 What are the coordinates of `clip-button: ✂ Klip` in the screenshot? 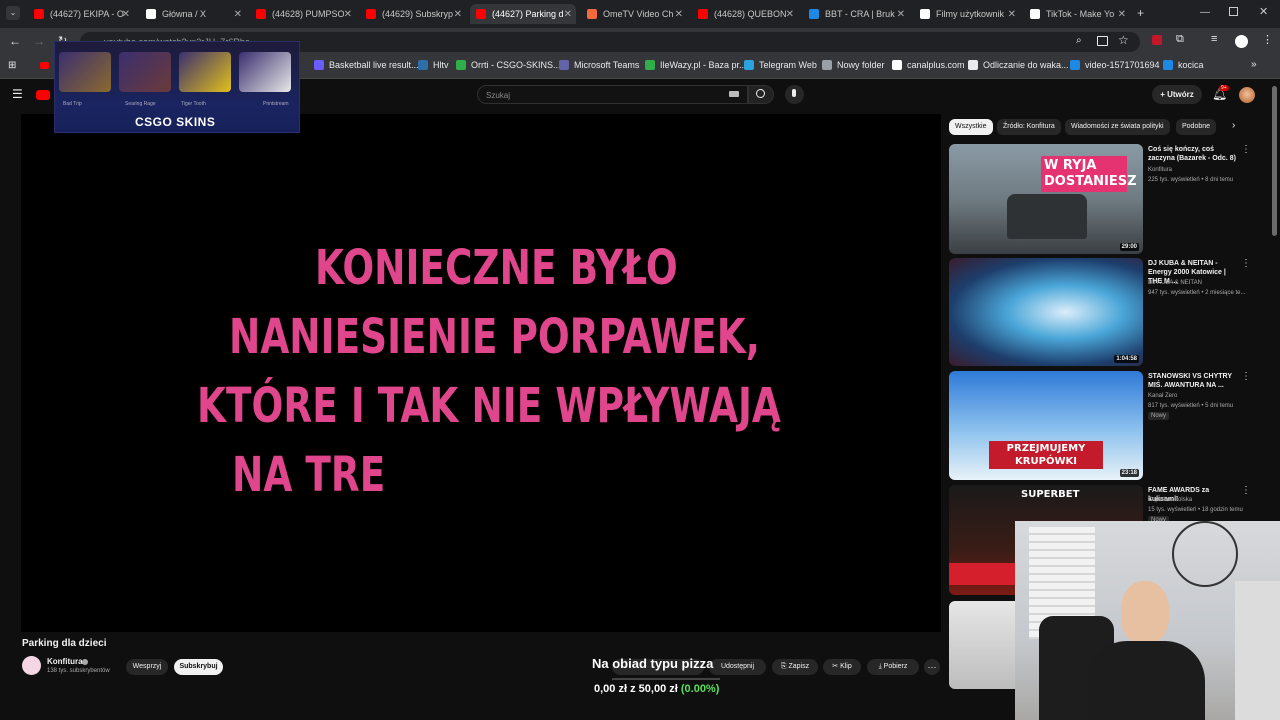 It's located at (842, 667).